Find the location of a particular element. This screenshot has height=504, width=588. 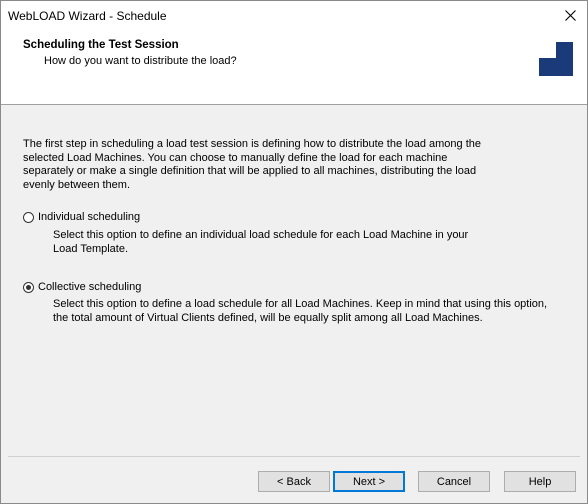

intro-line: evenly between them. is located at coordinates (77, 184).